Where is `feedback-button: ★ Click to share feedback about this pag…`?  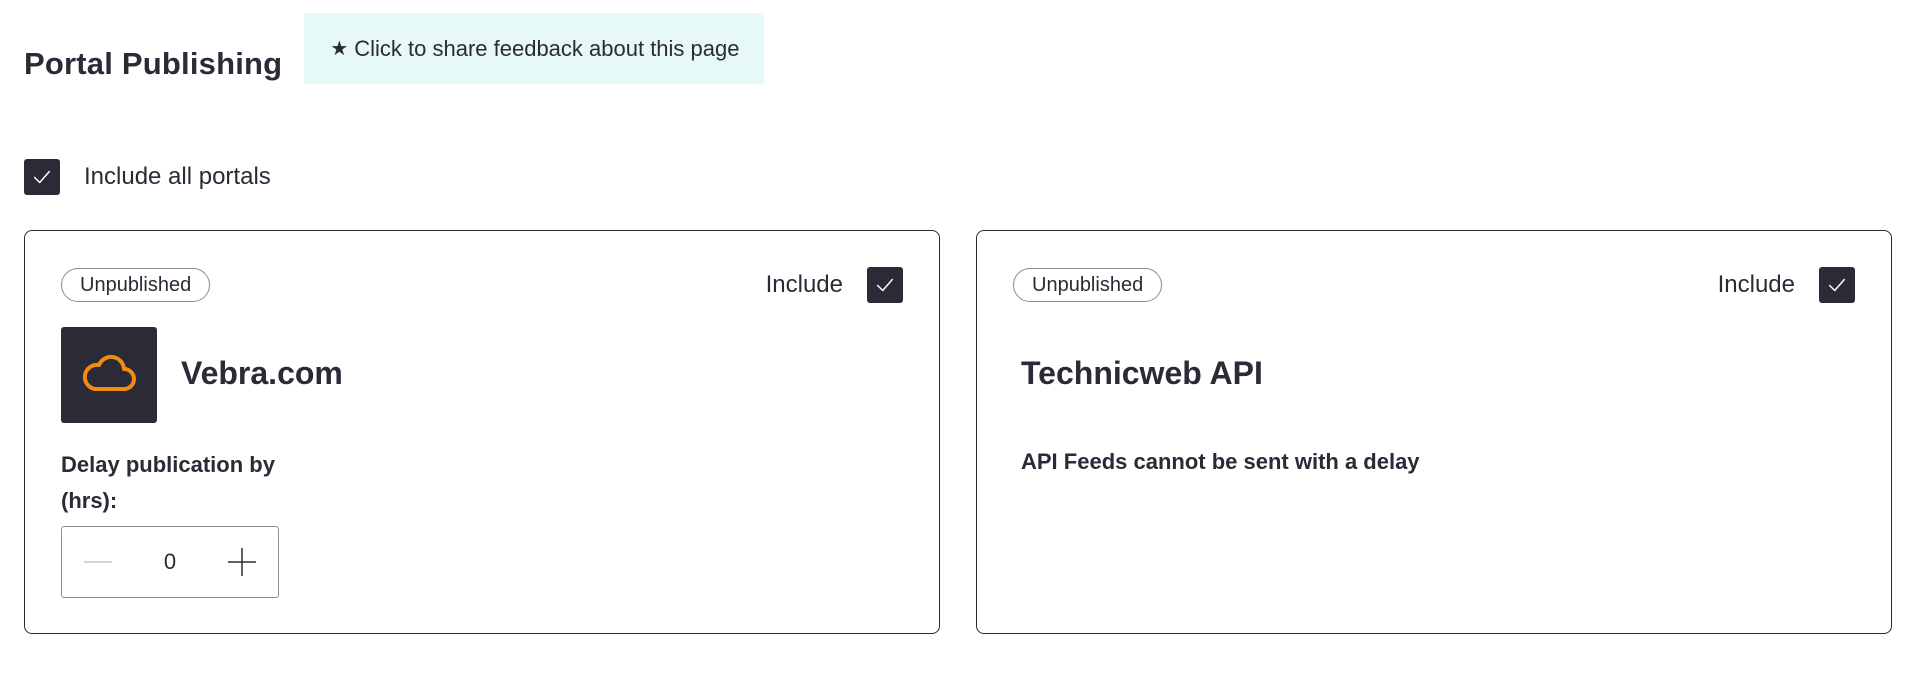
feedback-button: ★ Click to share feedback about this pag… is located at coordinates (534, 48).